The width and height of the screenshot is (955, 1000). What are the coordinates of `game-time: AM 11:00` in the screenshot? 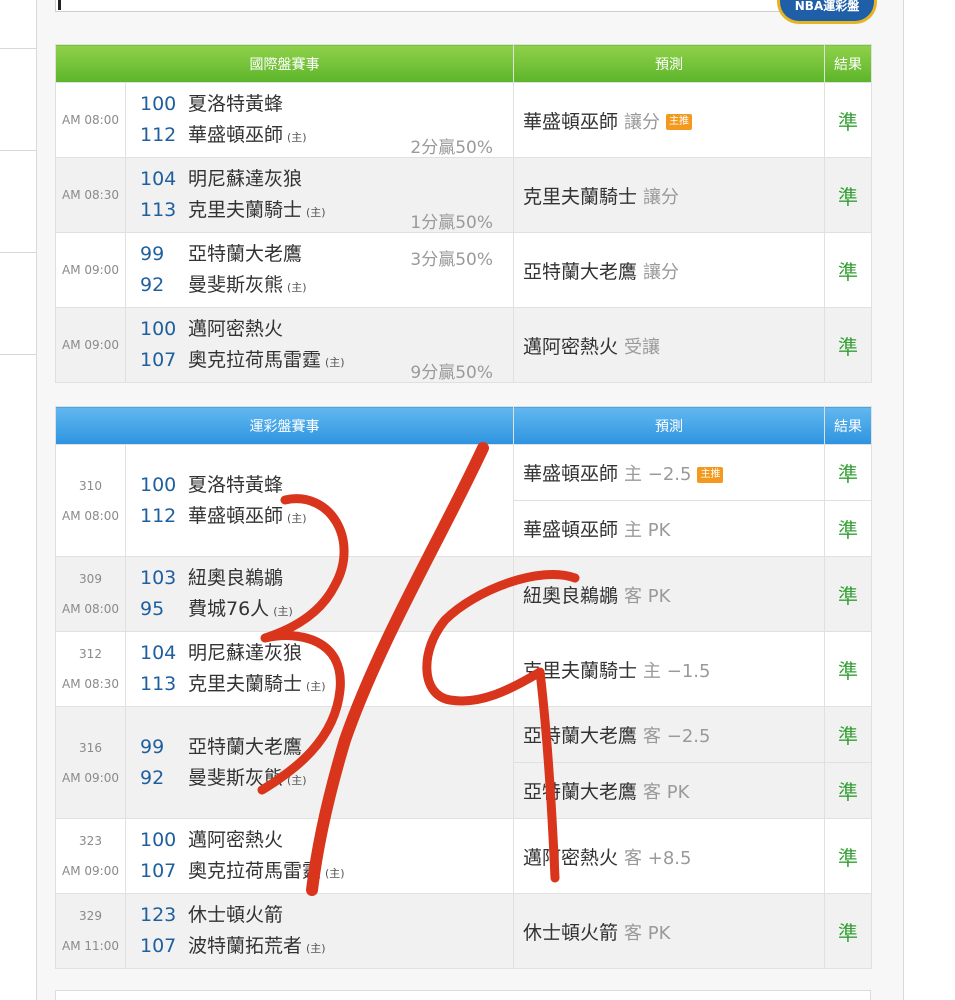 It's located at (90, 946).